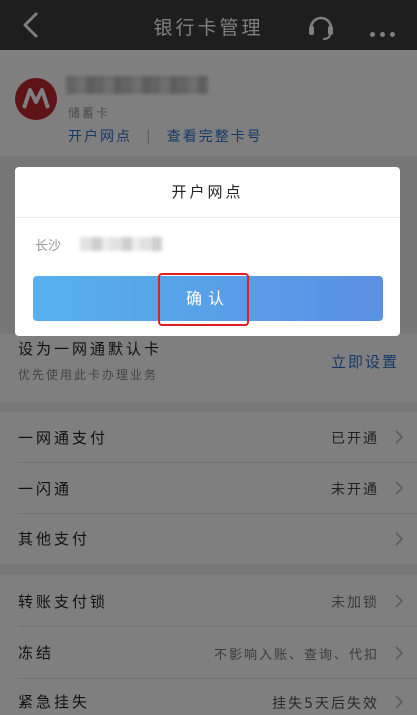 The height and width of the screenshot is (715, 417). What do you see at coordinates (207, 217) in the screenshot?
I see `dialog-divider` at bounding box center [207, 217].